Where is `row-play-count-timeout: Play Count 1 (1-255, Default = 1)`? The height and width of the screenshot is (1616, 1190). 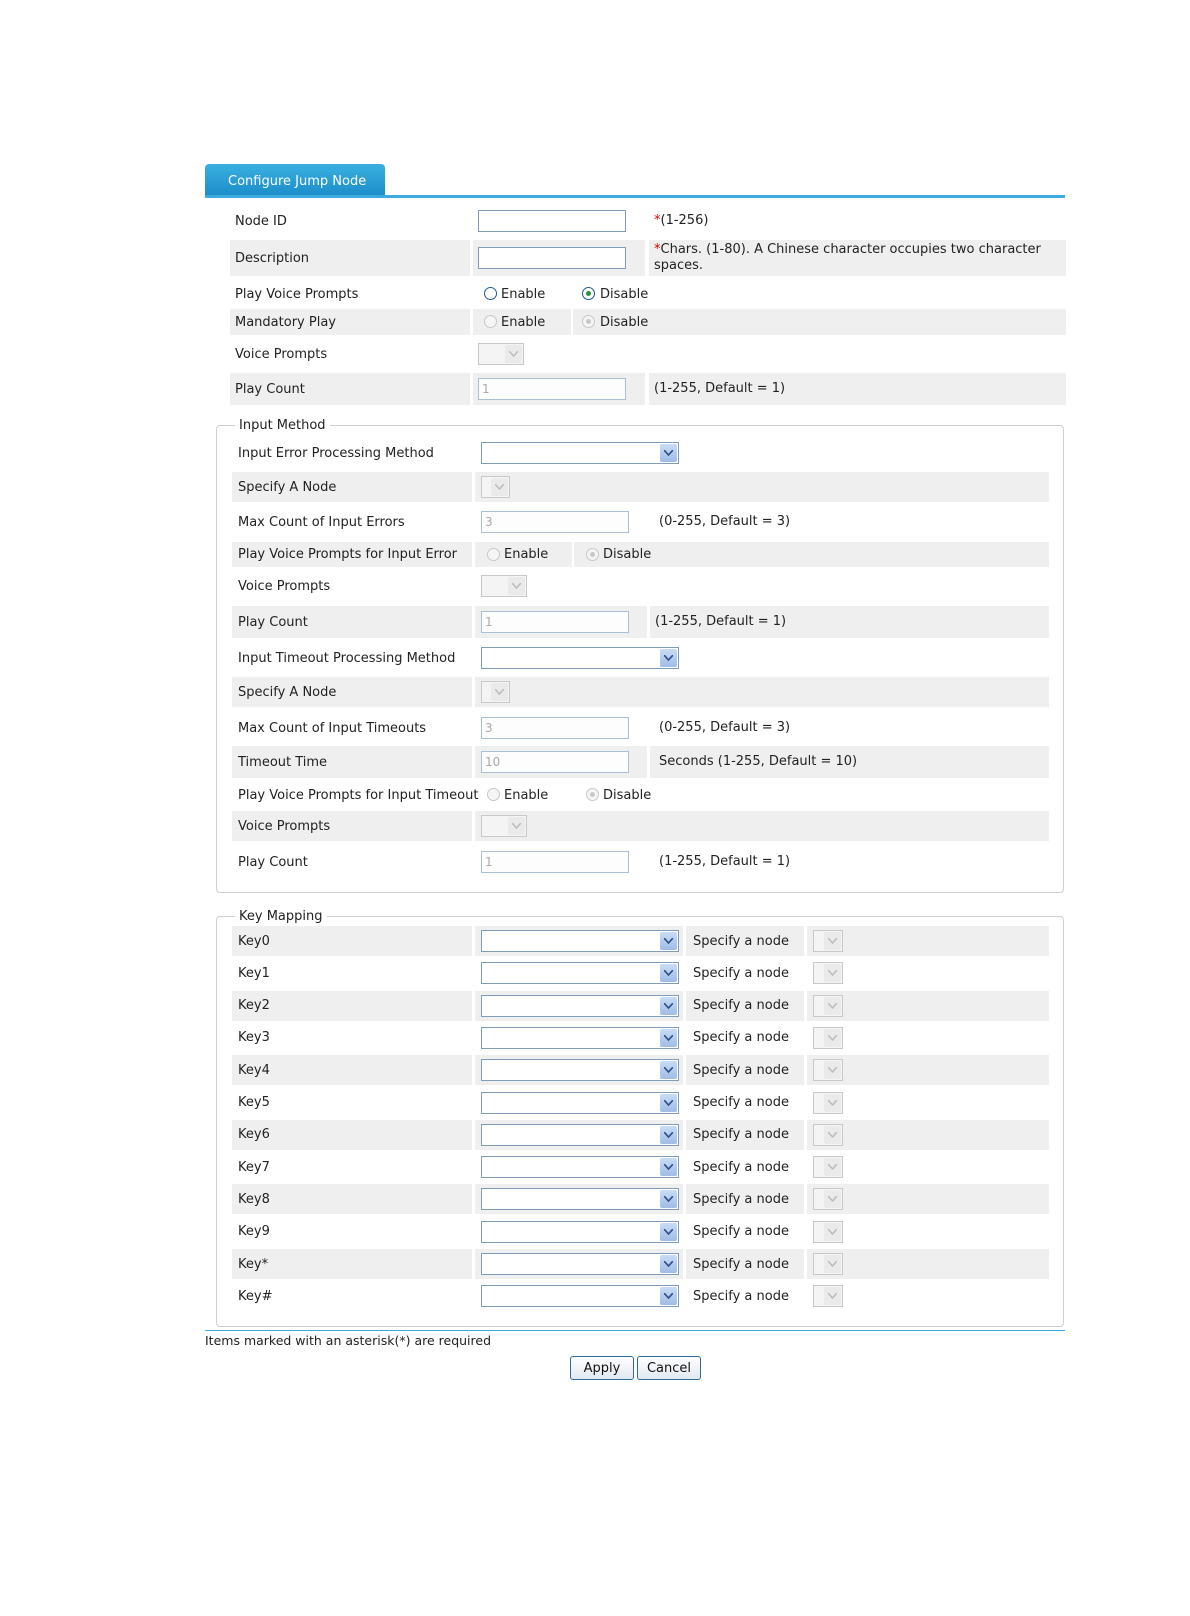
row-play-count-timeout: Play Count 1 (1-255, Default = 1) is located at coordinates (595, 862).